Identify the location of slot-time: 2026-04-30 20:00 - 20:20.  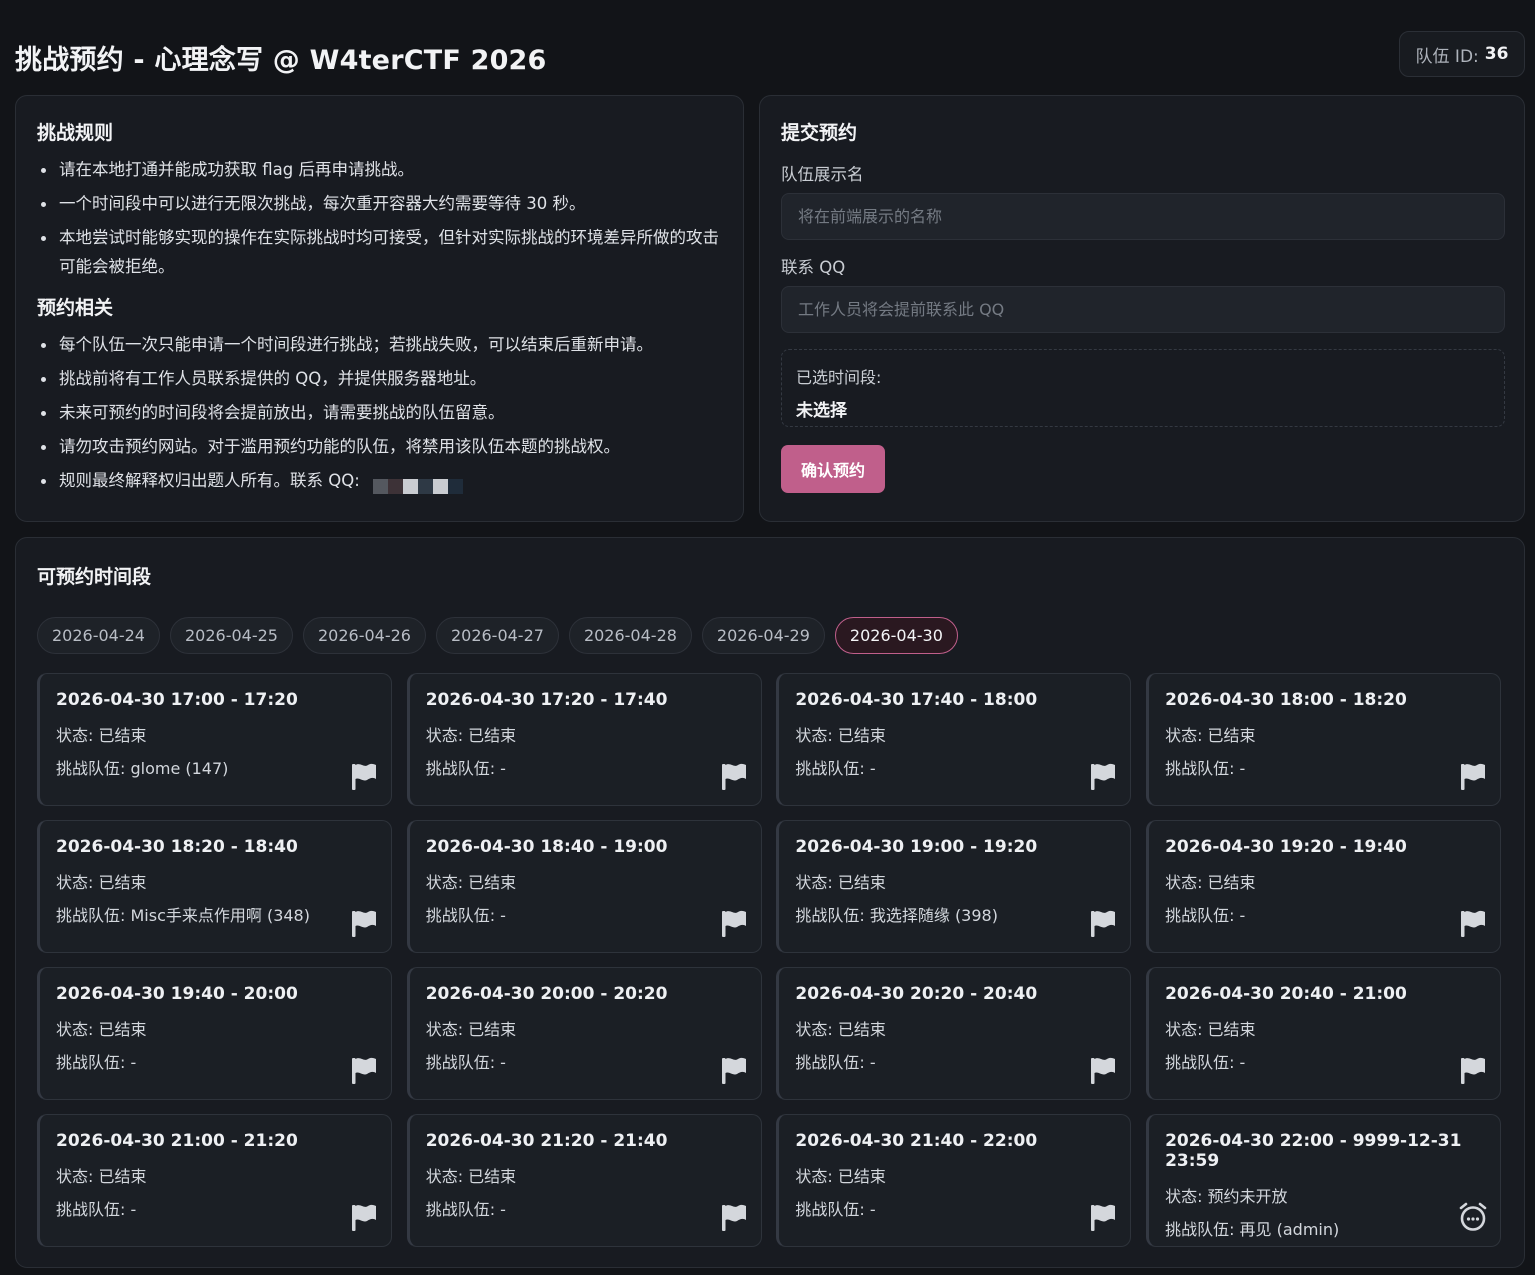
(546, 994).